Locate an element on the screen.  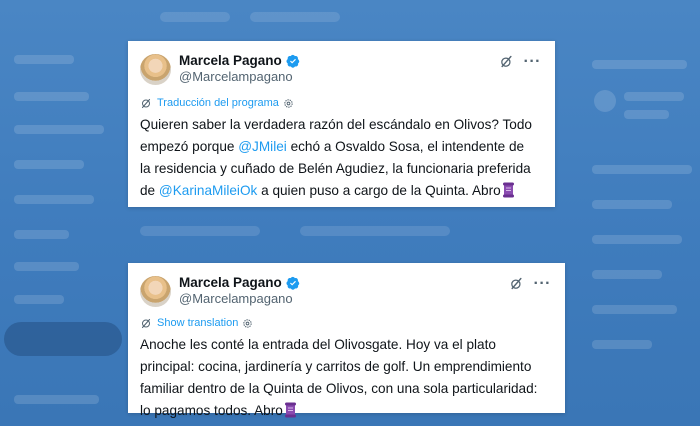
translation-label: Traducción del programa is located at coordinates (218, 103).